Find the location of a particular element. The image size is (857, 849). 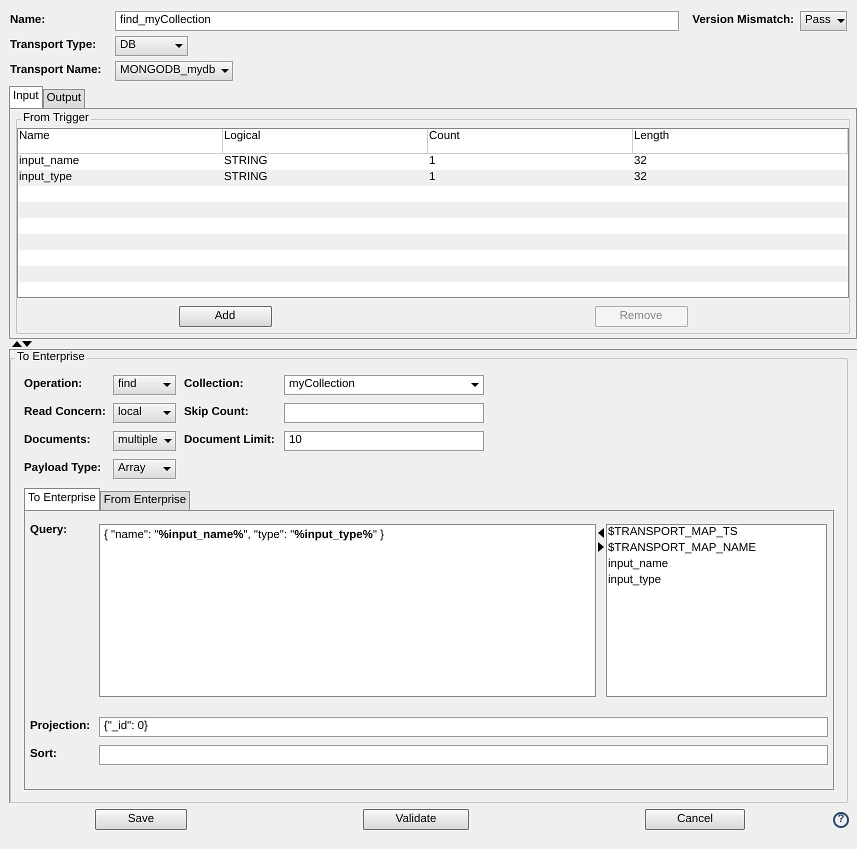

button: Add is located at coordinates (225, 316).